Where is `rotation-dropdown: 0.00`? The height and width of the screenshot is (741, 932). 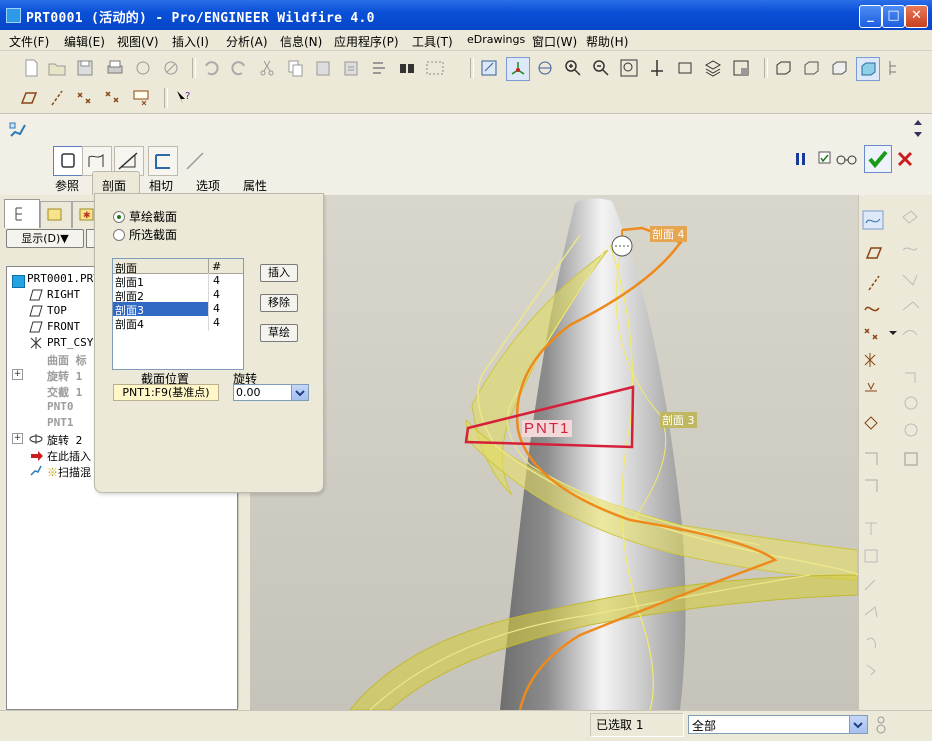 rotation-dropdown: 0.00 is located at coordinates (271, 392).